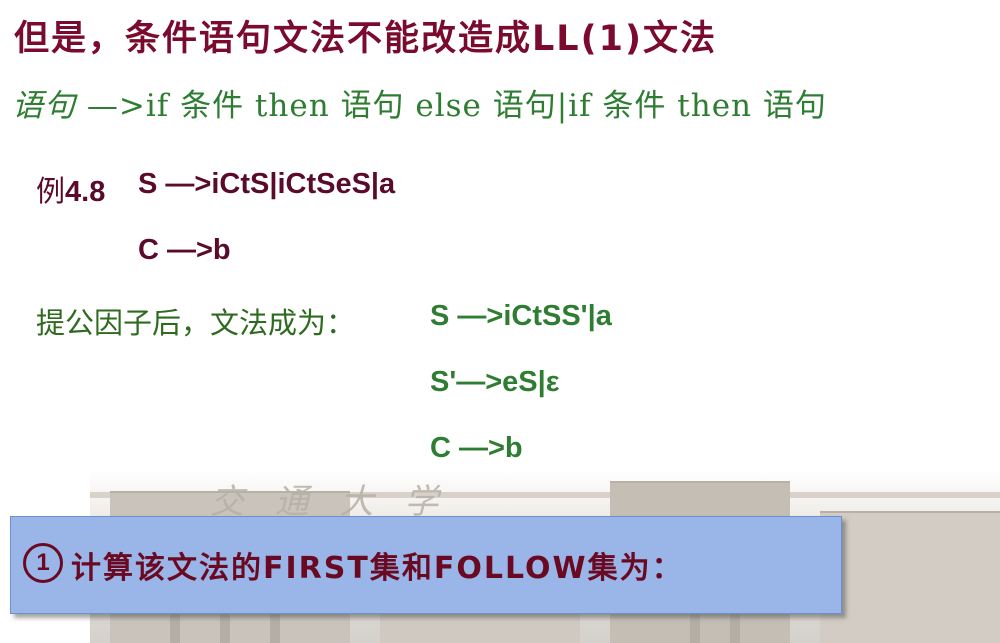 This screenshot has width=1000, height=643. What do you see at coordinates (44, 106) in the screenshot?
I see `grammar-lead: 语句` at bounding box center [44, 106].